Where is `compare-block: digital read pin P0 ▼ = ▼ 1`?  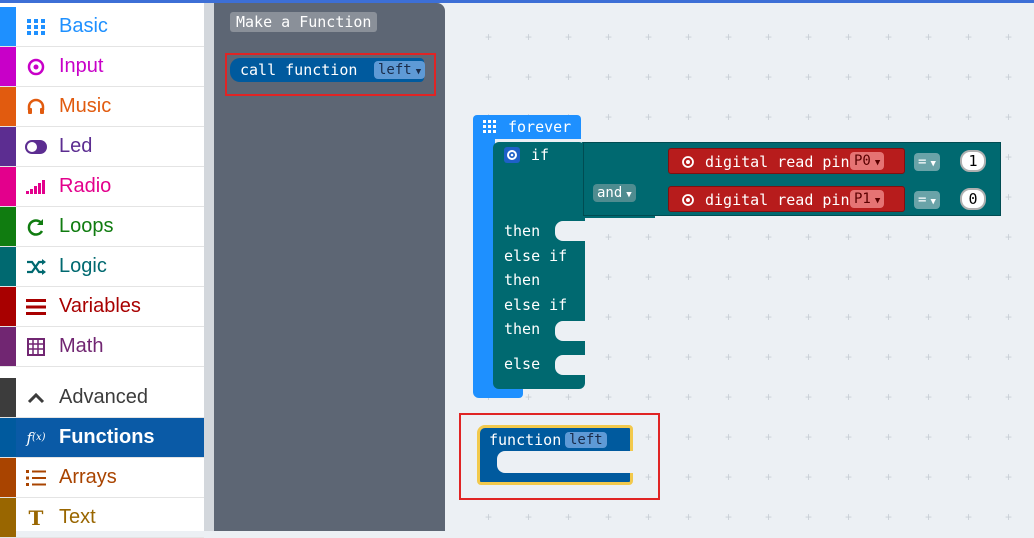
compare-block: digital read pin P0 ▼ = ▼ 1 is located at coordinates (828, 161).